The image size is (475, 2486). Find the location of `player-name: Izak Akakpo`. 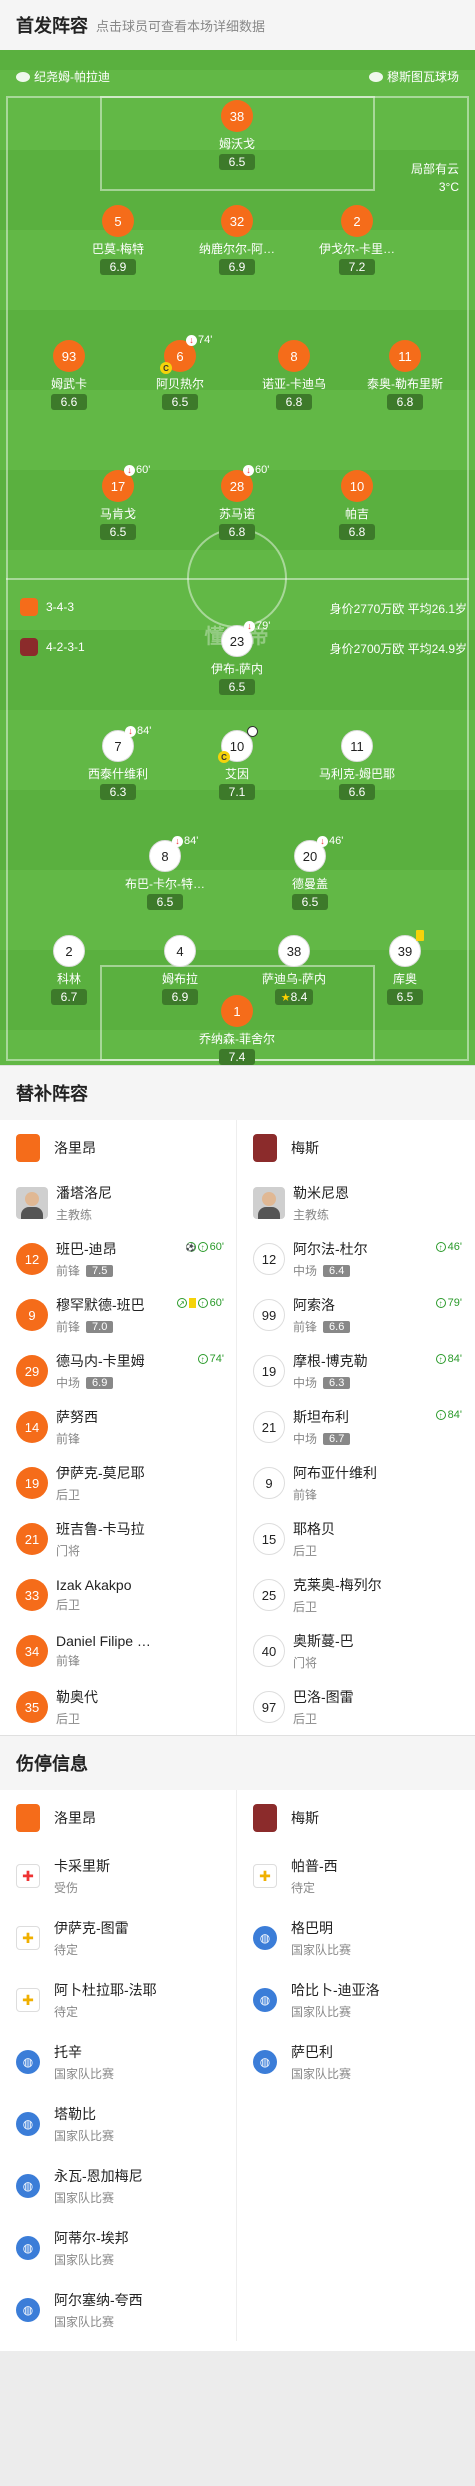

player-name: Izak Akakpo is located at coordinates (94, 1585).